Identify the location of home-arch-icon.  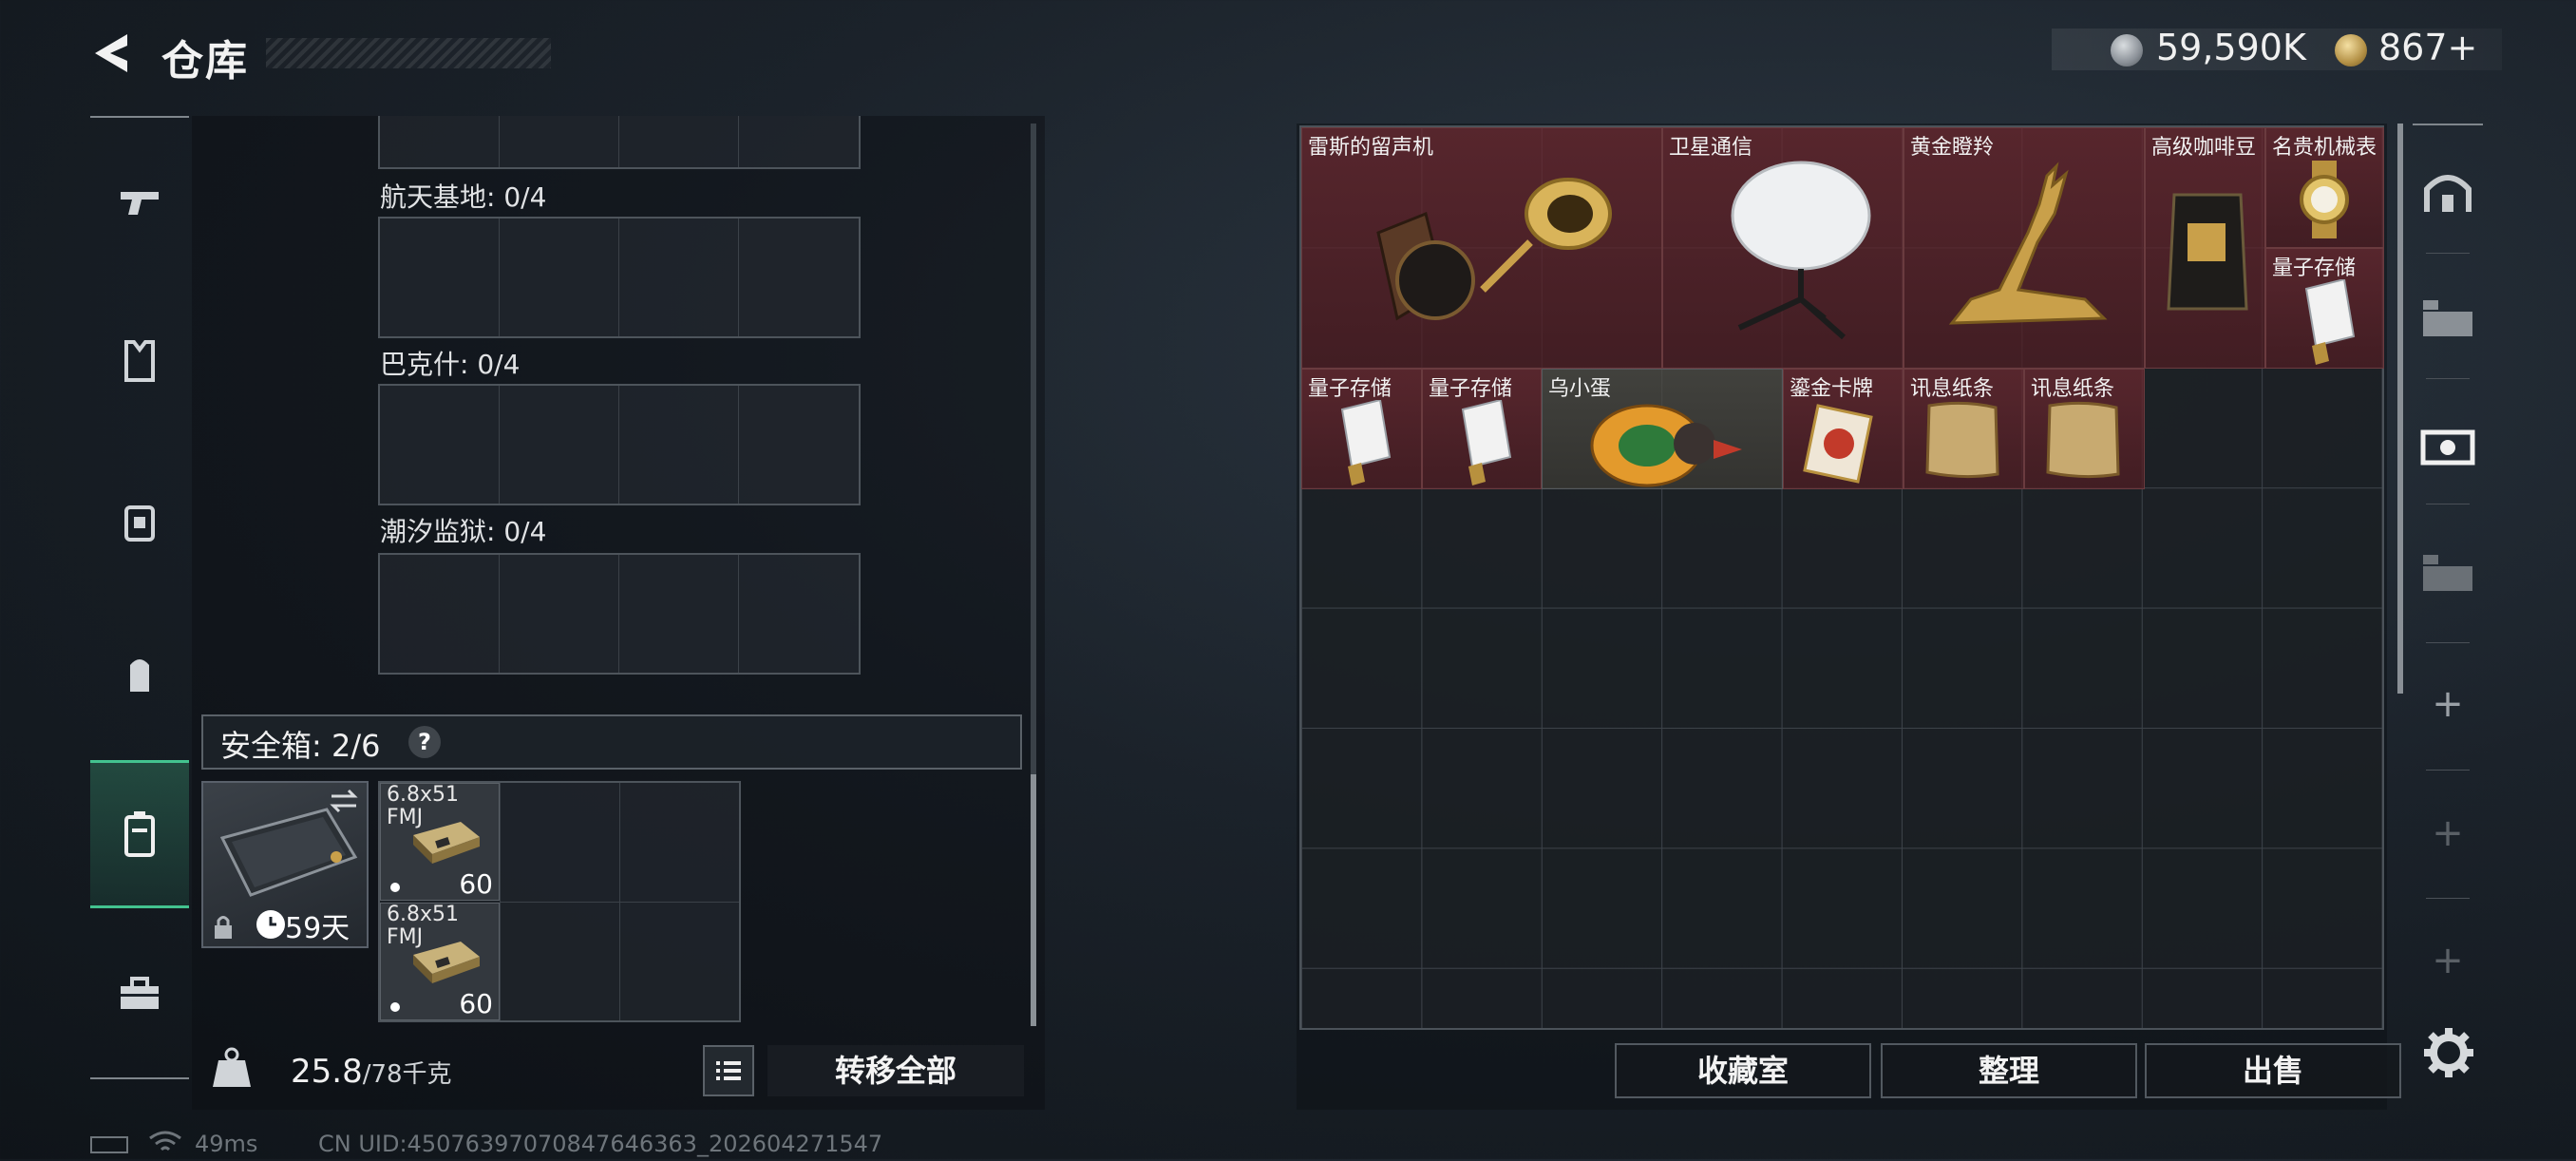
(2448, 193).